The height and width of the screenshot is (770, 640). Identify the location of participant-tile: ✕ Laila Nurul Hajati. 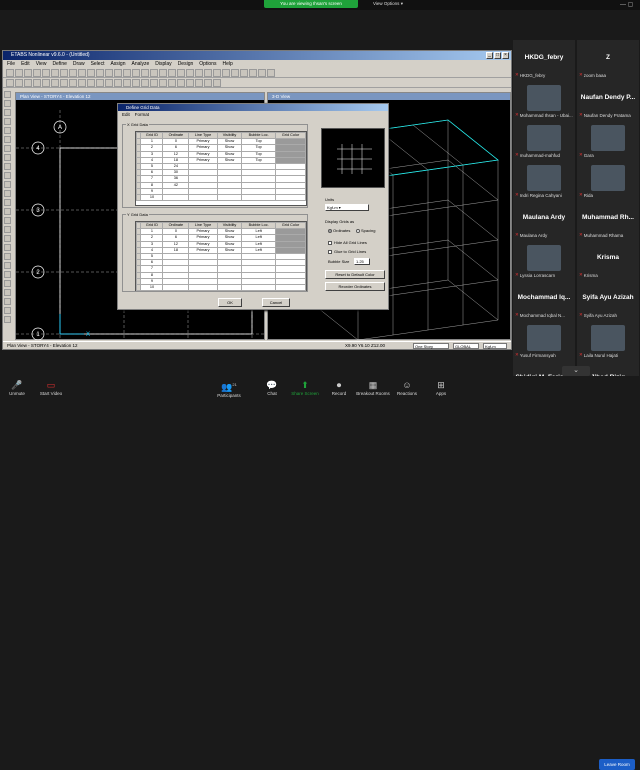
(608, 340).